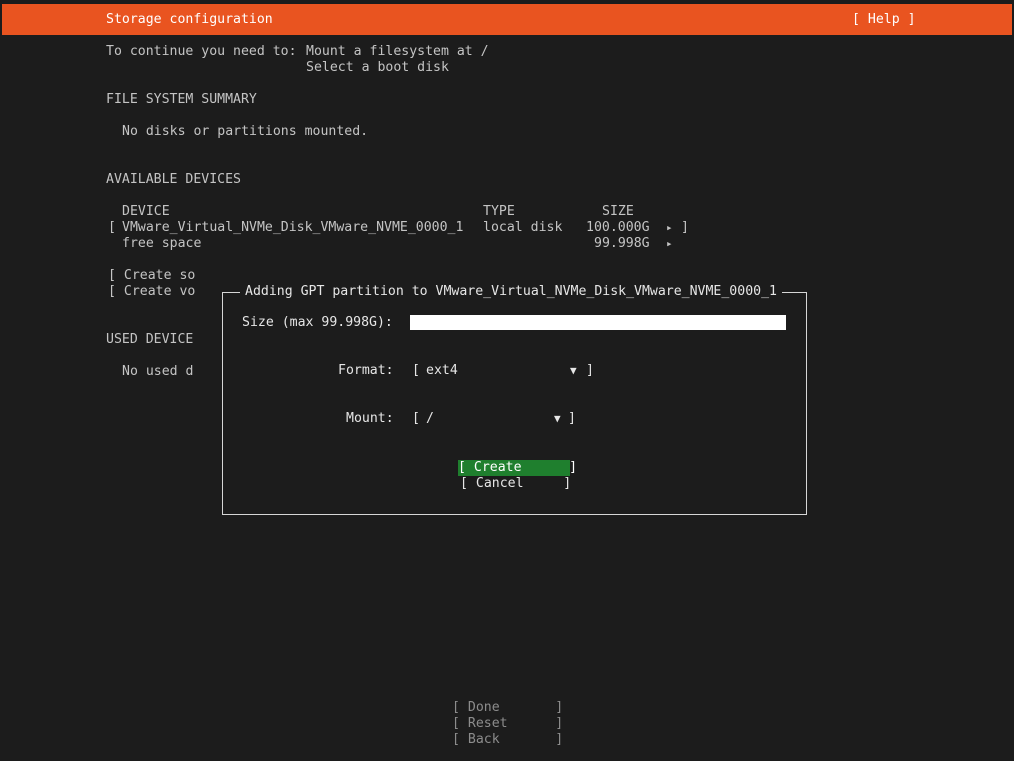 This screenshot has height=761, width=1014. Describe the element at coordinates (442, 370) in the screenshot. I see `format-value: ext4` at that location.